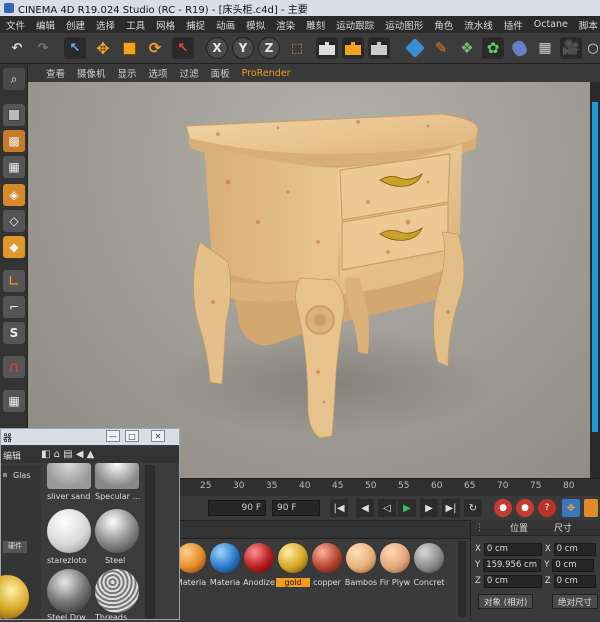 This screenshot has width=600, height=622. I want to click on subdivision-surface-icon: ❖, so click(467, 48).